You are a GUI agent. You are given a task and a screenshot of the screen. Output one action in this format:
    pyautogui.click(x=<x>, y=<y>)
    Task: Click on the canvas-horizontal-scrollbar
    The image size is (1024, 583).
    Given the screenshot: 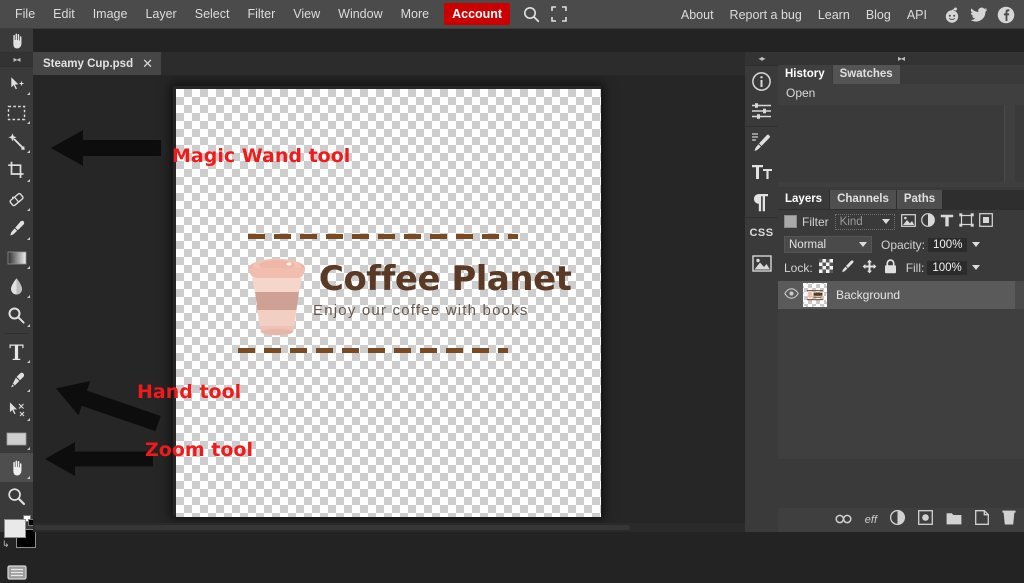 What is the action you would take?
    pyautogui.click(x=389, y=527)
    